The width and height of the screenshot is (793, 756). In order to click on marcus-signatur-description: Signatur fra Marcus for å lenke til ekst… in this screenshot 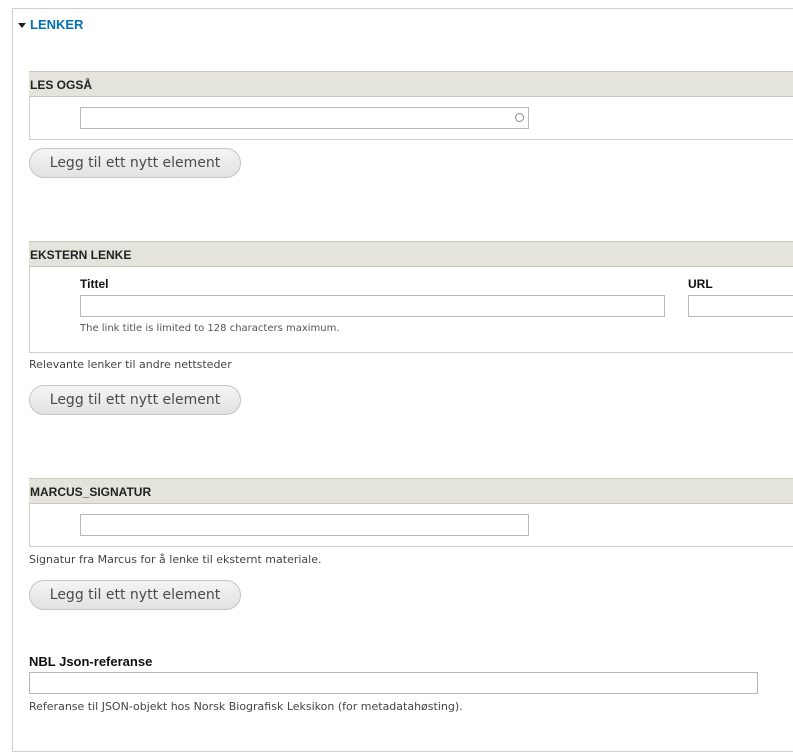, I will do `click(175, 559)`.